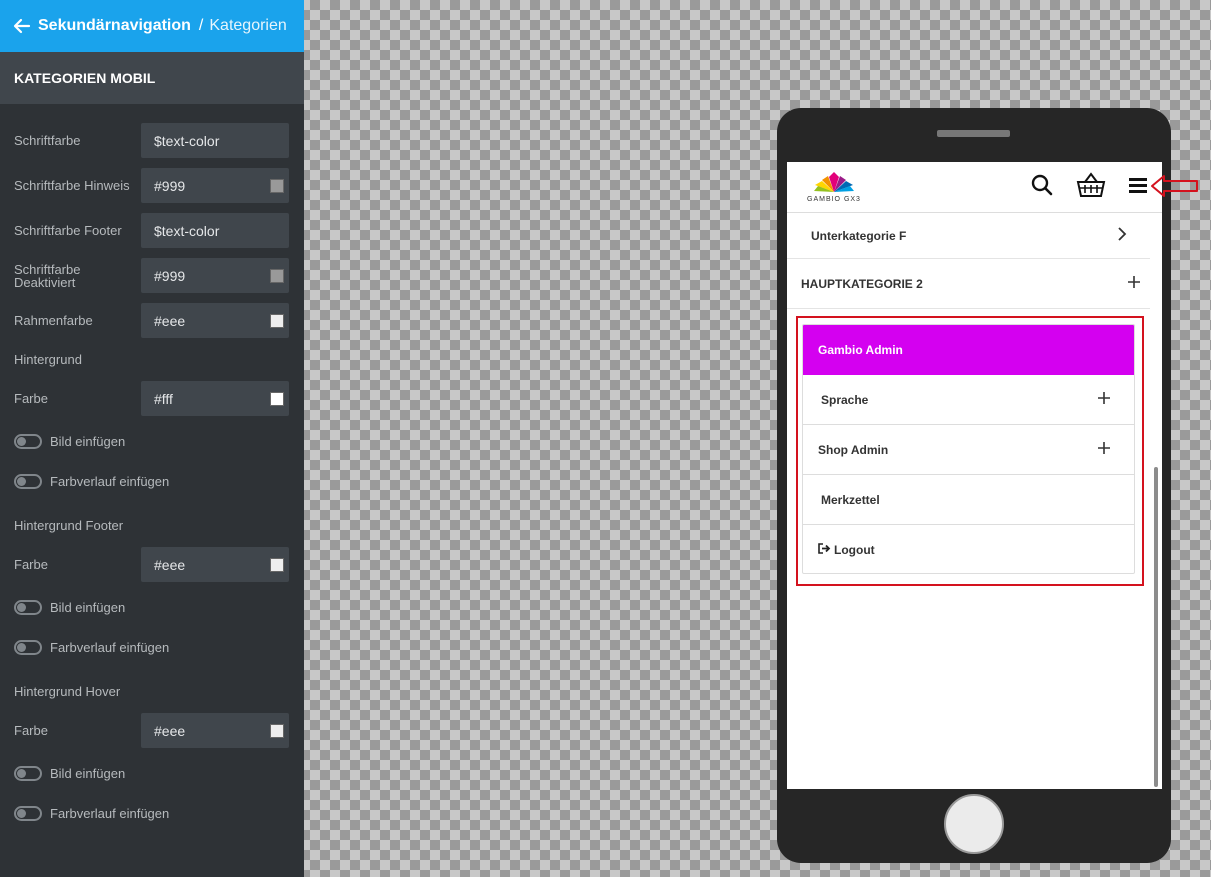  I want to click on shop-header: GAMBIO GX3, so click(974, 187).